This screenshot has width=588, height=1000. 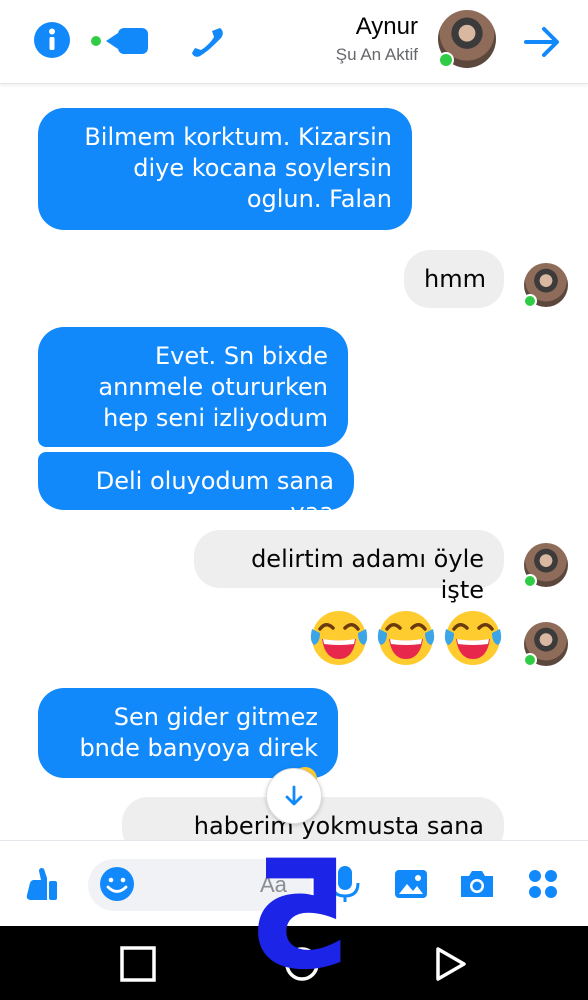 I want to click on video-call-icon, so click(x=120, y=41).